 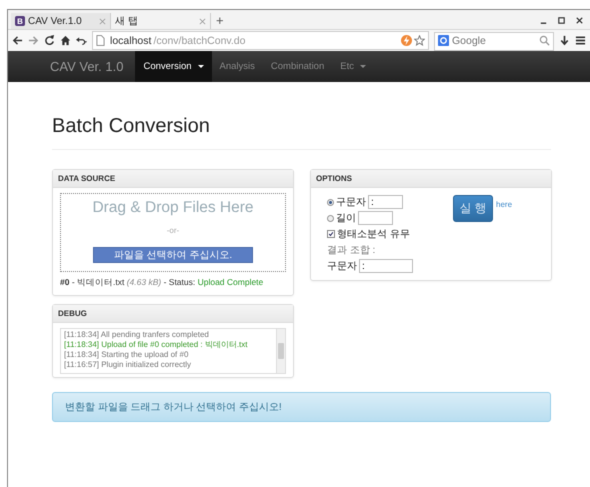 What do you see at coordinates (564, 40) in the screenshot?
I see `download-icon` at bounding box center [564, 40].